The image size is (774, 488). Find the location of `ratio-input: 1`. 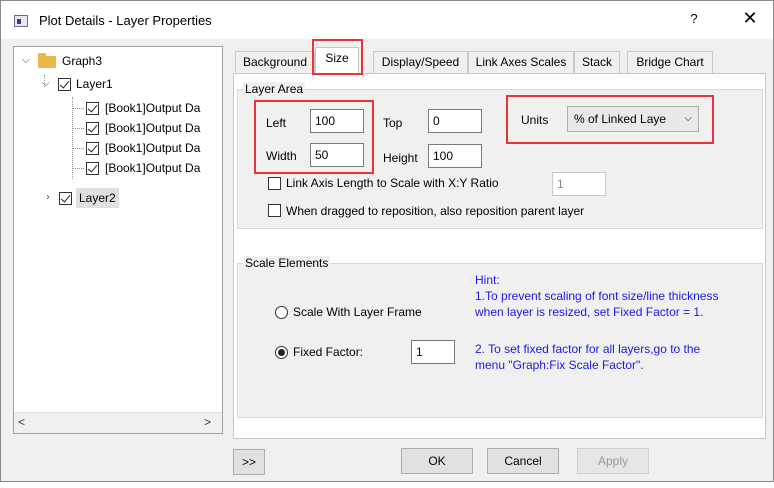

ratio-input: 1 is located at coordinates (579, 184).